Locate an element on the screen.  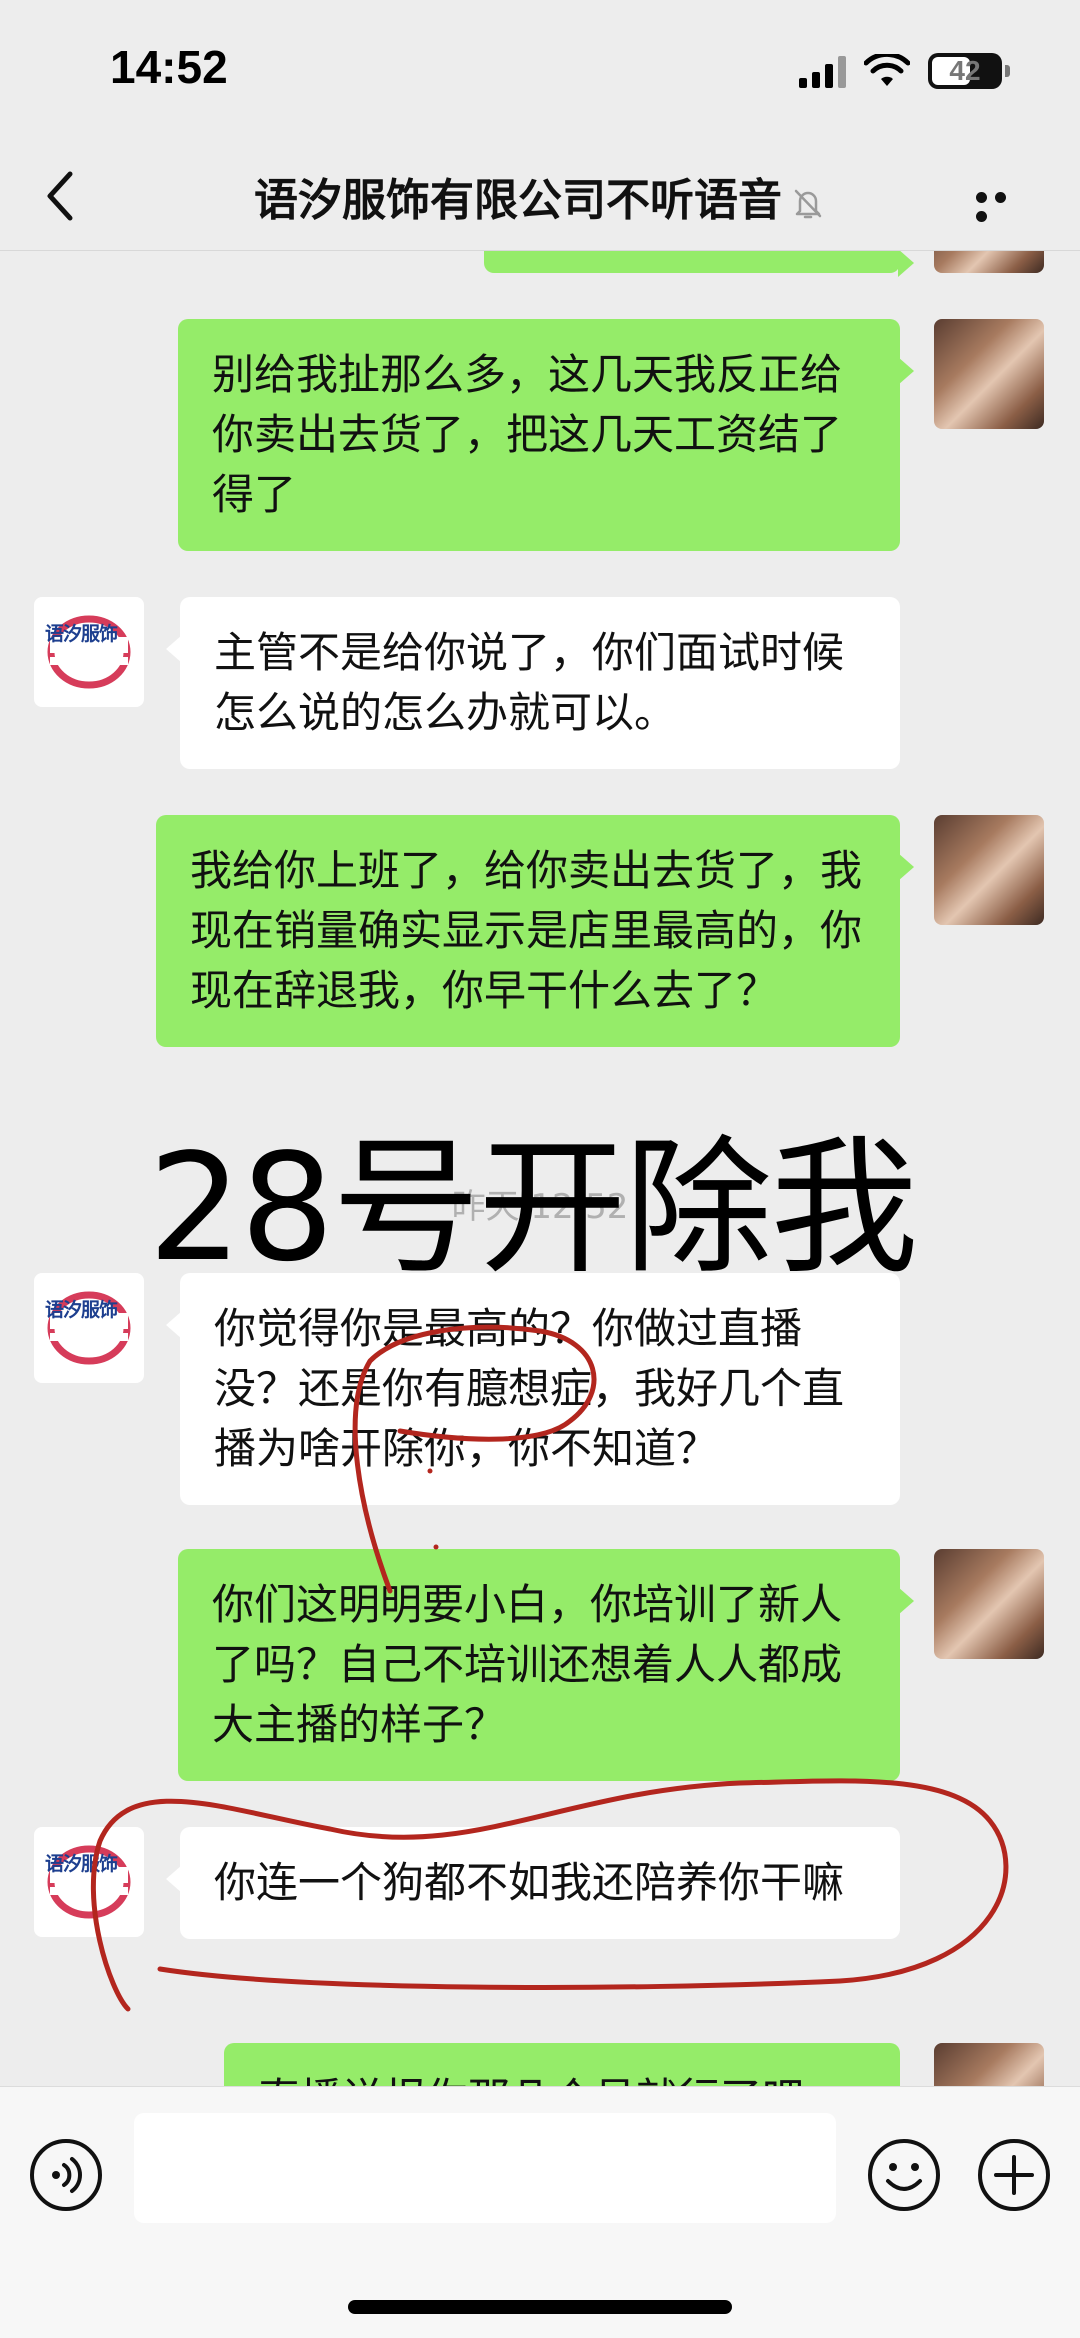
plus-icon is located at coordinates (1014, 2175).